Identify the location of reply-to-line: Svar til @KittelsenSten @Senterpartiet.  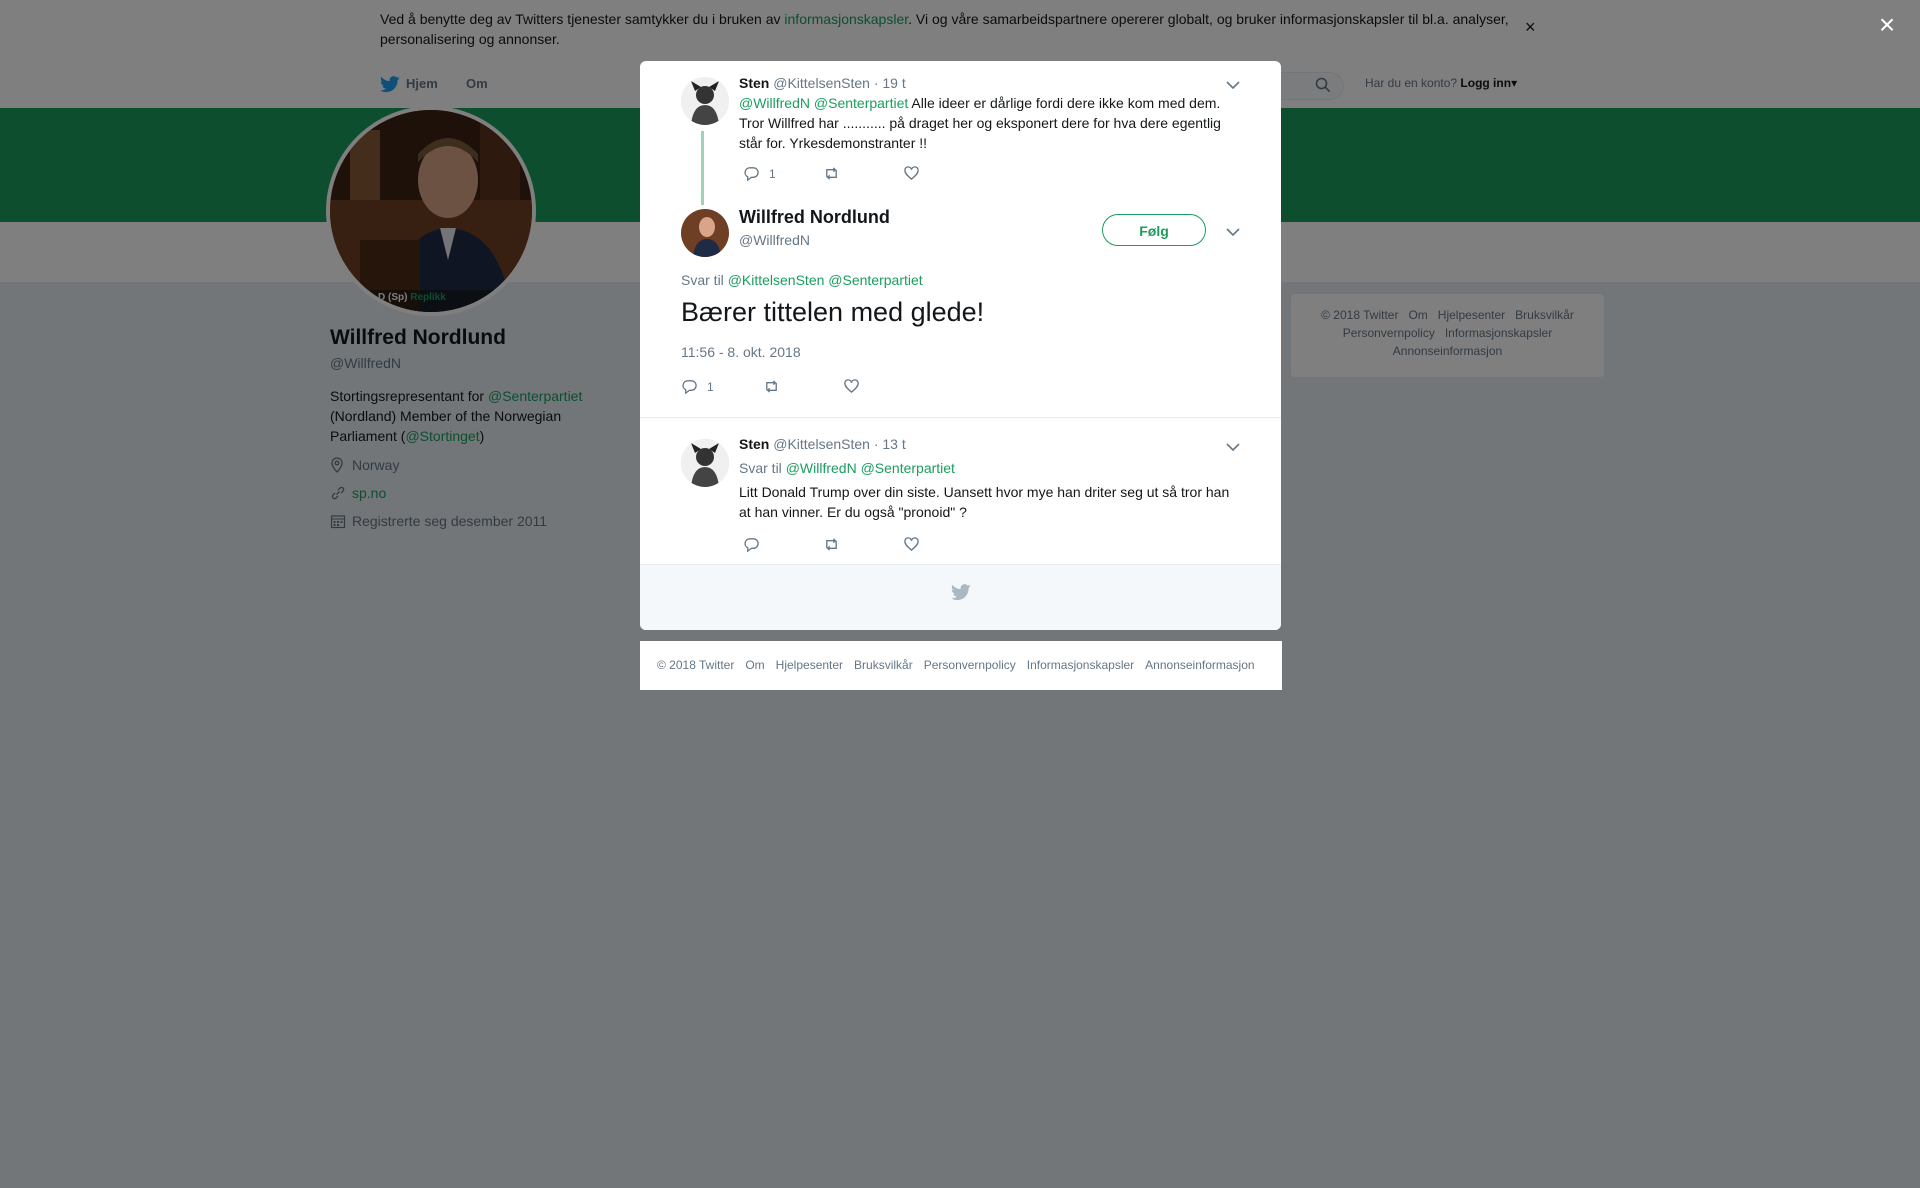
(802, 280).